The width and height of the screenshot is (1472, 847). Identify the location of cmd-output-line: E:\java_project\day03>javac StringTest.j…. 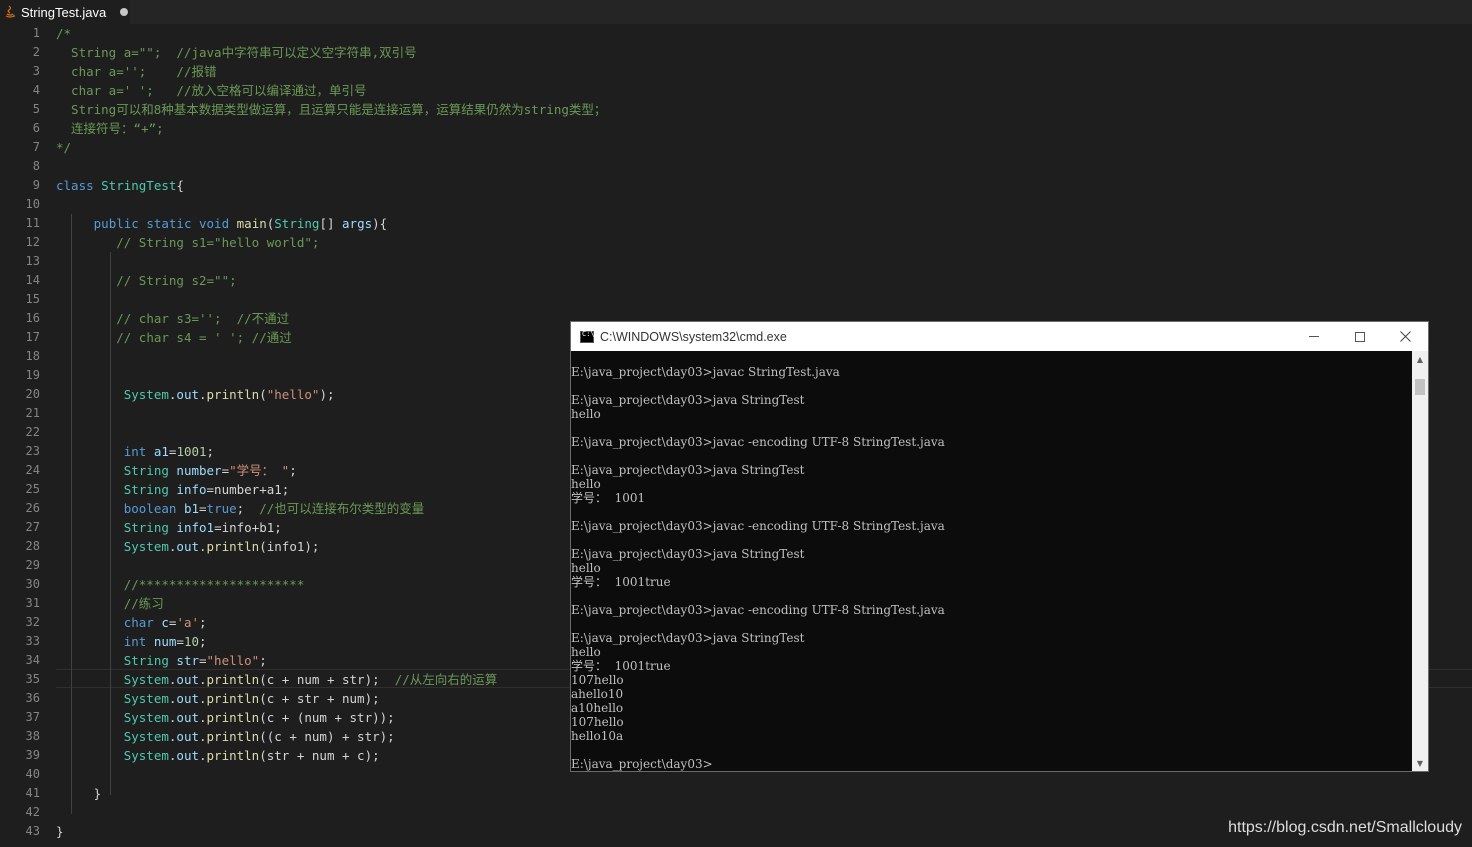
(705, 372).